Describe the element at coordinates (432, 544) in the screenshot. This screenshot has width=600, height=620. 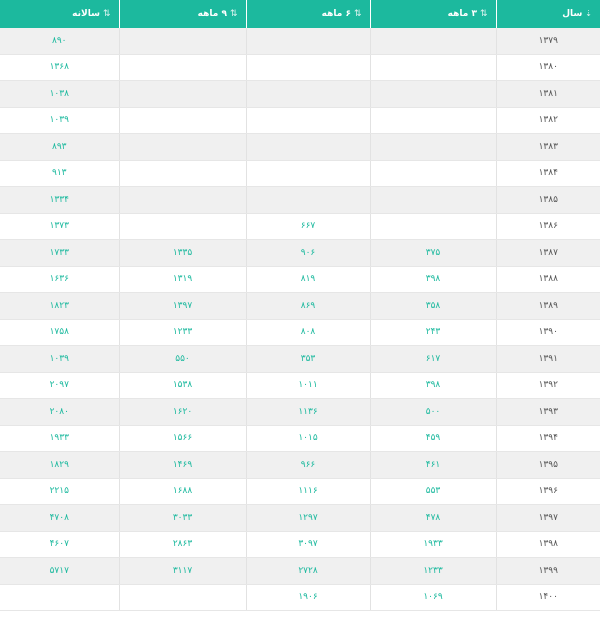
I see `cell-m3: ۱۹۳۳` at that location.